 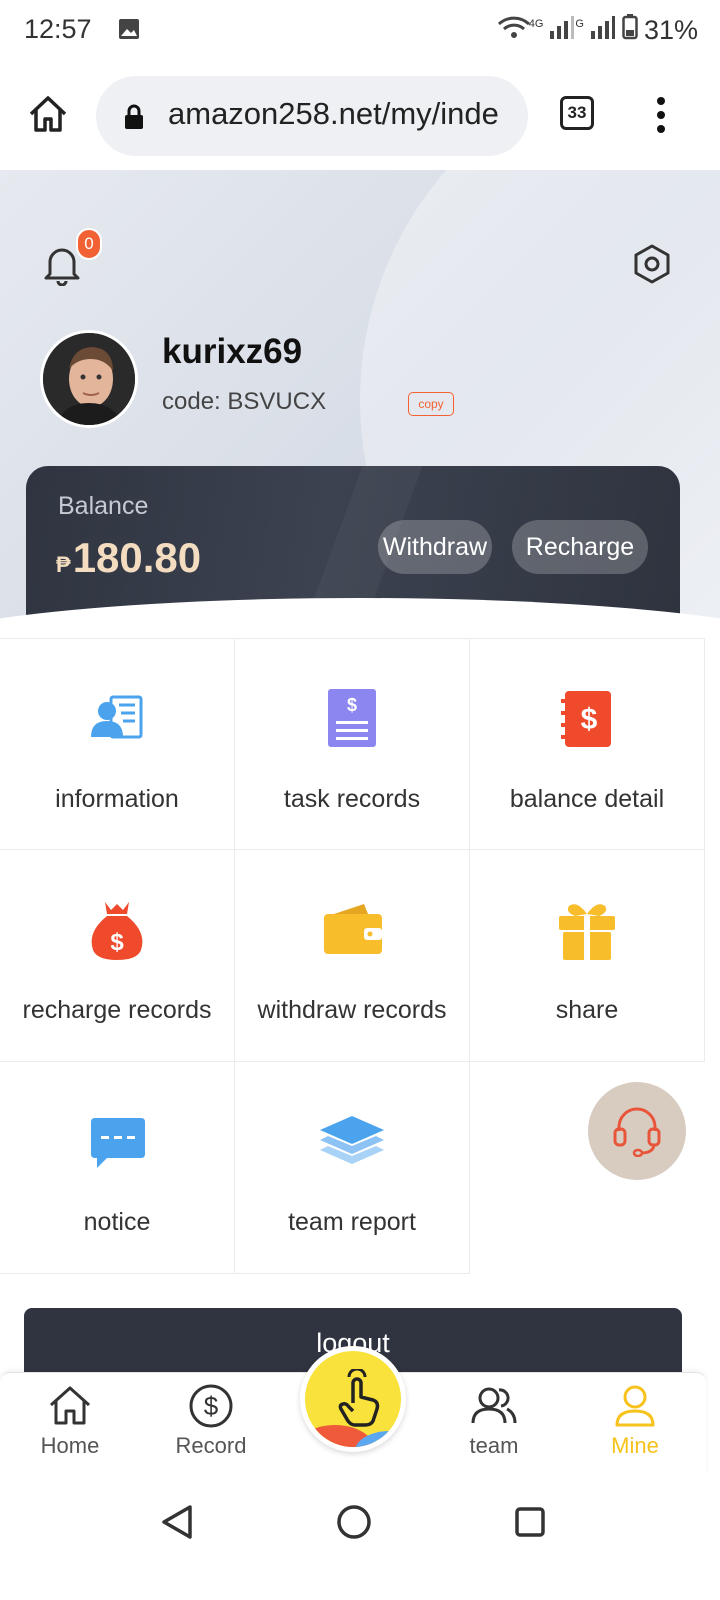 I want to click on tap-hand-icon, so click(x=358, y=1398).